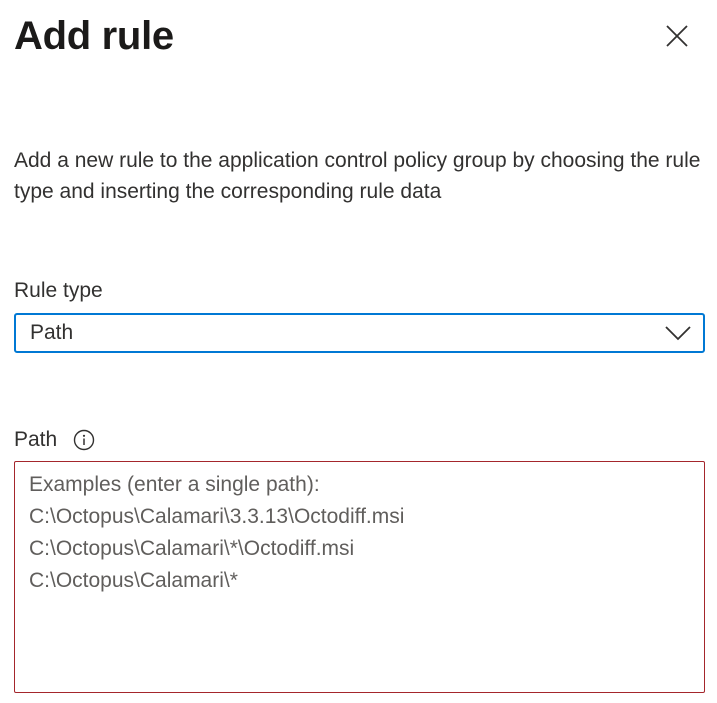  I want to click on info-icon, so click(84, 440).